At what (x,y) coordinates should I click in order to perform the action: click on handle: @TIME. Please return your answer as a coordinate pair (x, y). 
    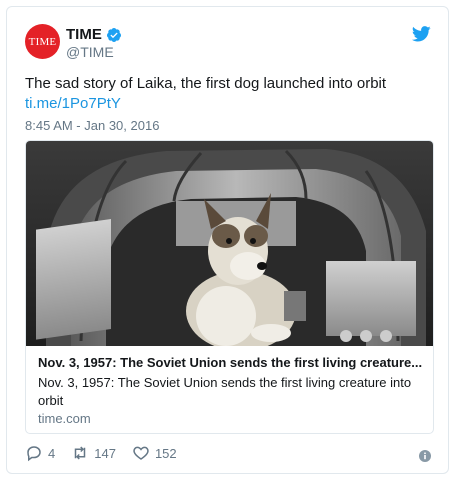
    Looking at the image, I should click on (90, 52).